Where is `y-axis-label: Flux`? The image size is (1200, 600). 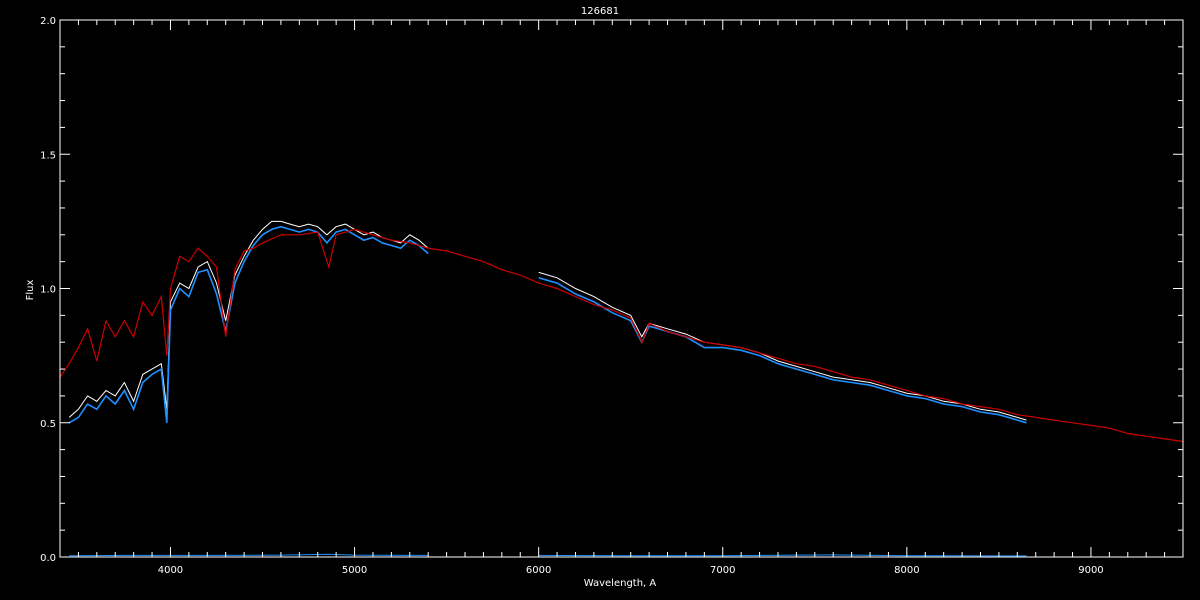 y-axis-label: Flux is located at coordinates (30, 290).